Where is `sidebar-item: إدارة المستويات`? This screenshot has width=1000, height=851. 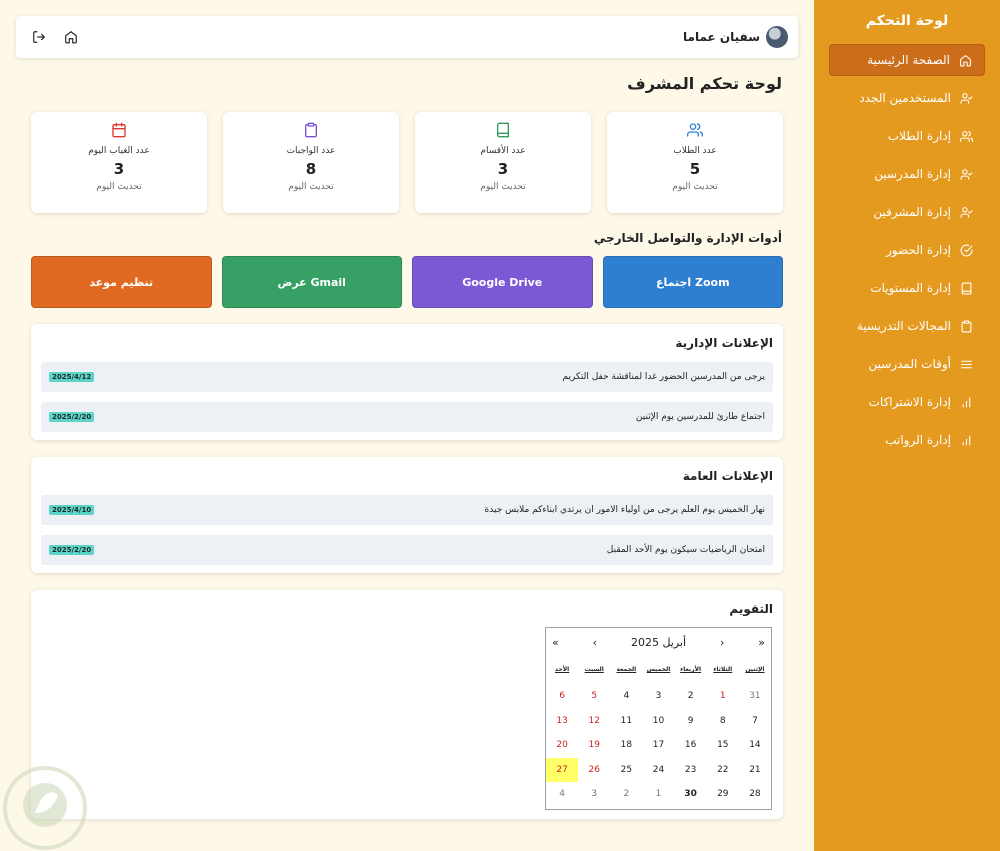 sidebar-item: إدارة المستويات is located at coordinates (907, 288).